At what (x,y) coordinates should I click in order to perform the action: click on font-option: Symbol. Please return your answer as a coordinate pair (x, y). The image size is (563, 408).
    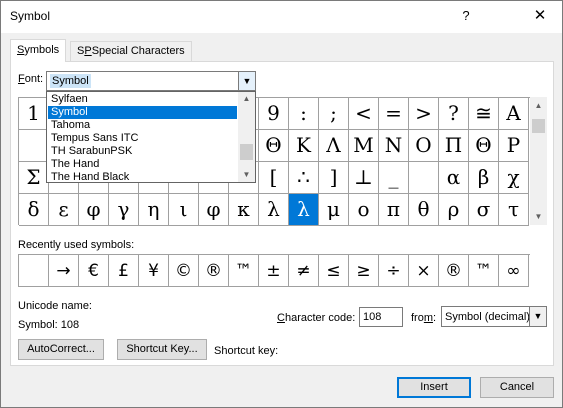
    Looking at the image, I should click on (142, 112).